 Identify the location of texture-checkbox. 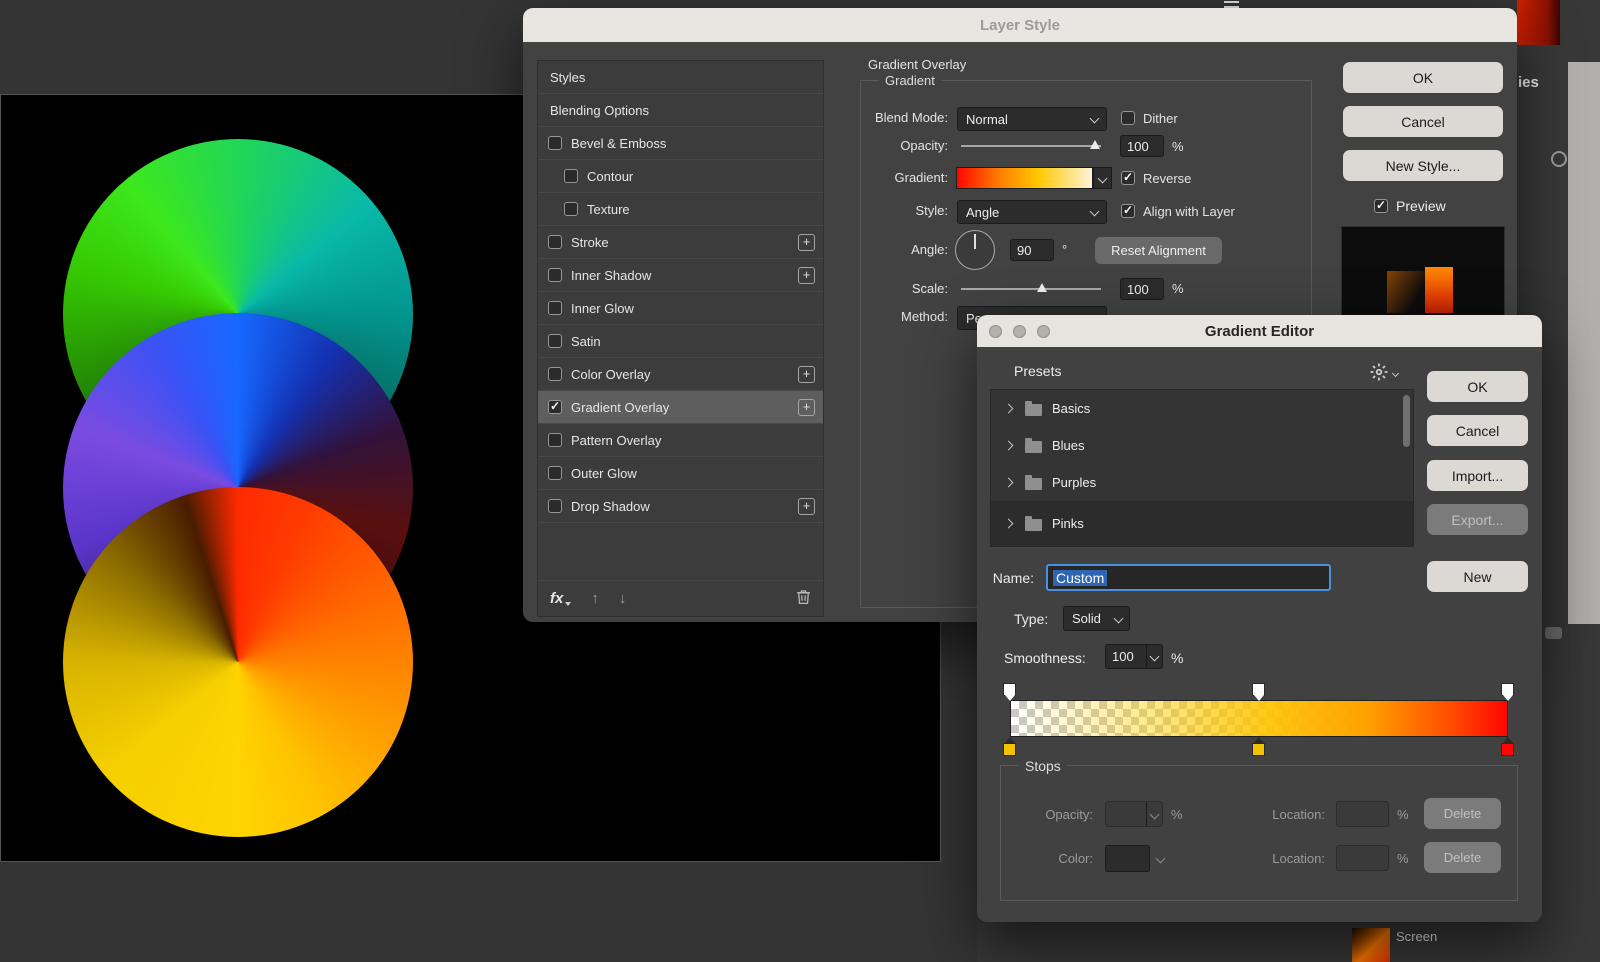
(571, 209).